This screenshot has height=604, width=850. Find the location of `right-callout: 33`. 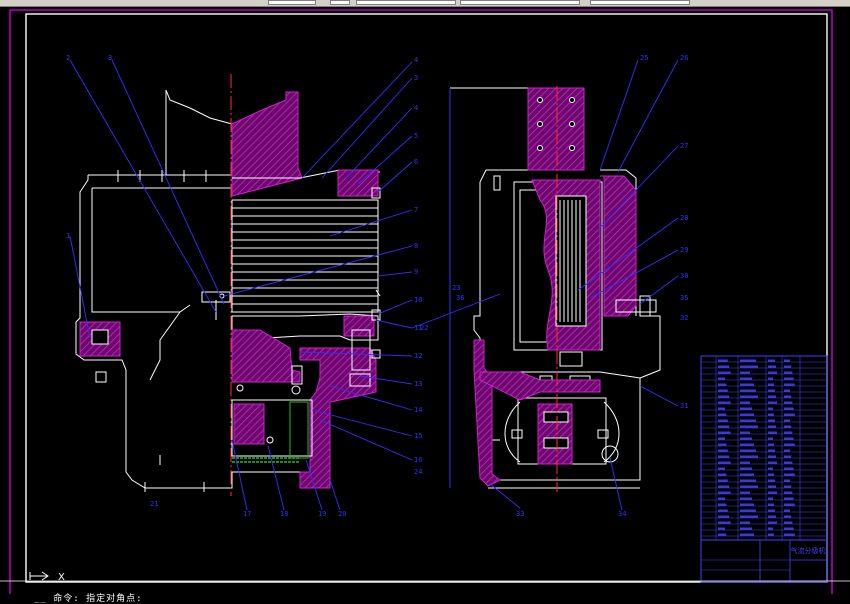

right-callout: 33 is located at coordinates (520, 514).